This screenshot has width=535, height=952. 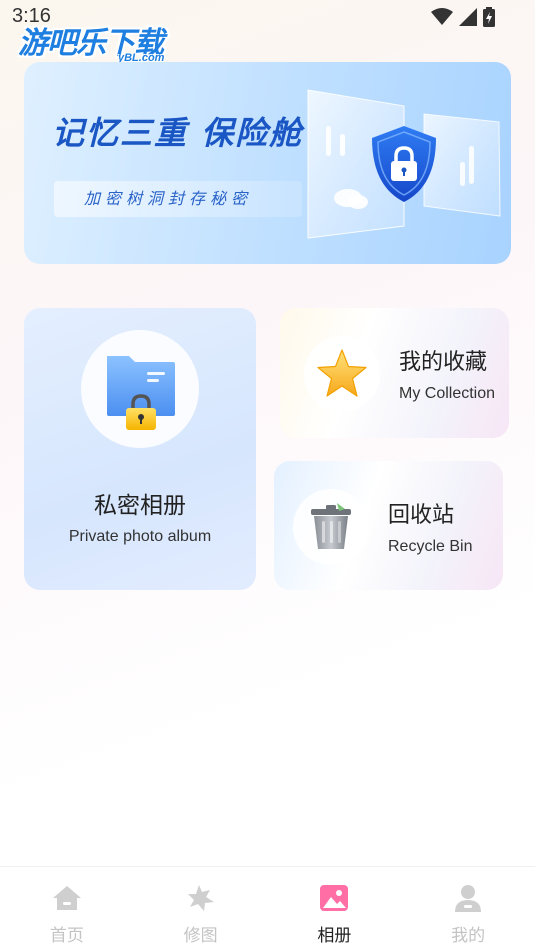 I want to click on profile-icon, so click(x=468, y=898).